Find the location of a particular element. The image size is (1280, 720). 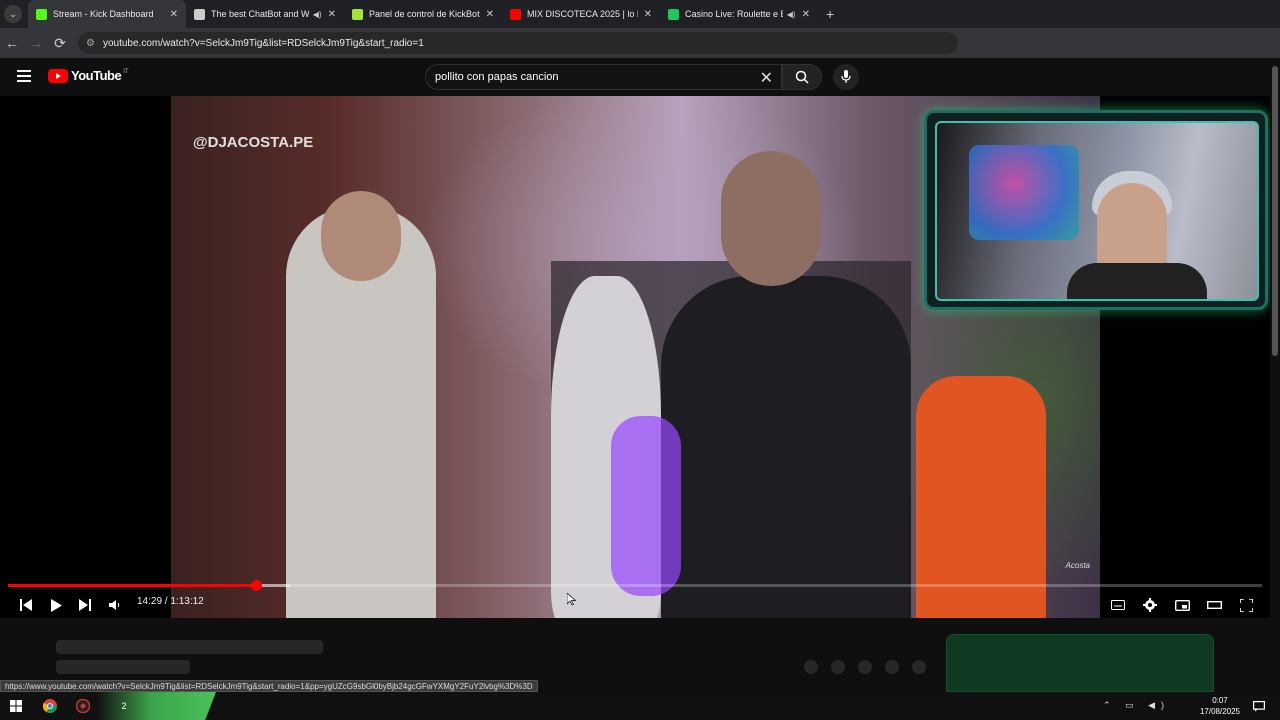

gear-icon is located at coordinates (1150, 605).